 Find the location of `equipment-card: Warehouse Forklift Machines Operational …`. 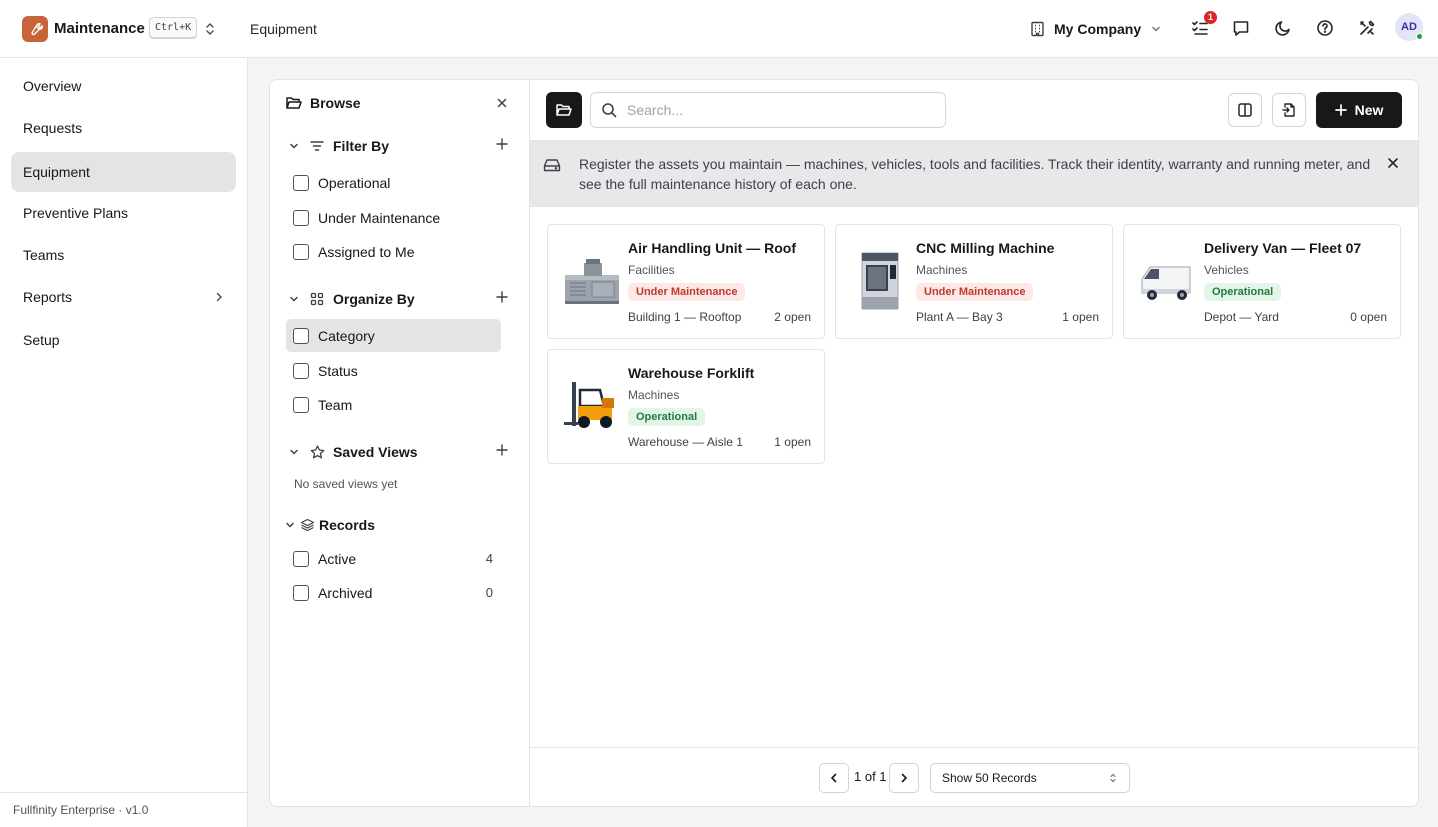

equipment-card: Warehouse Forklift Machines Operational … is located at coordinates (686, 406).